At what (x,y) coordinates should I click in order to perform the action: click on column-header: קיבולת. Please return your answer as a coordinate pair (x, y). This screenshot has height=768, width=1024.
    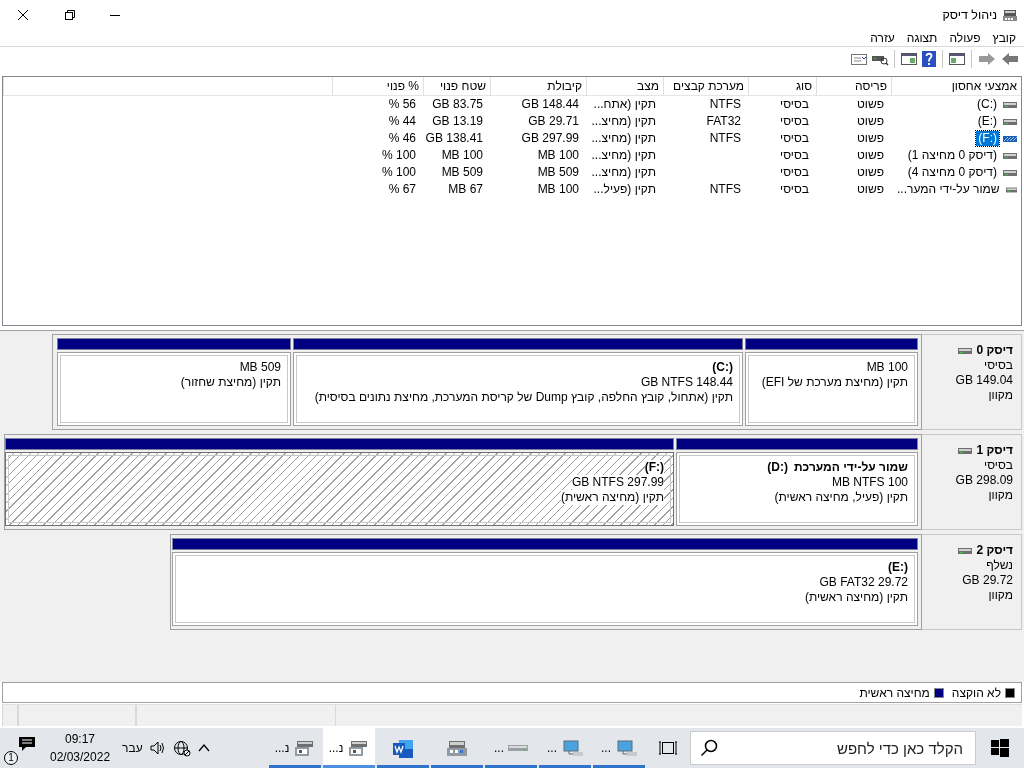
    Looking at the image, I should click on (538, 86).